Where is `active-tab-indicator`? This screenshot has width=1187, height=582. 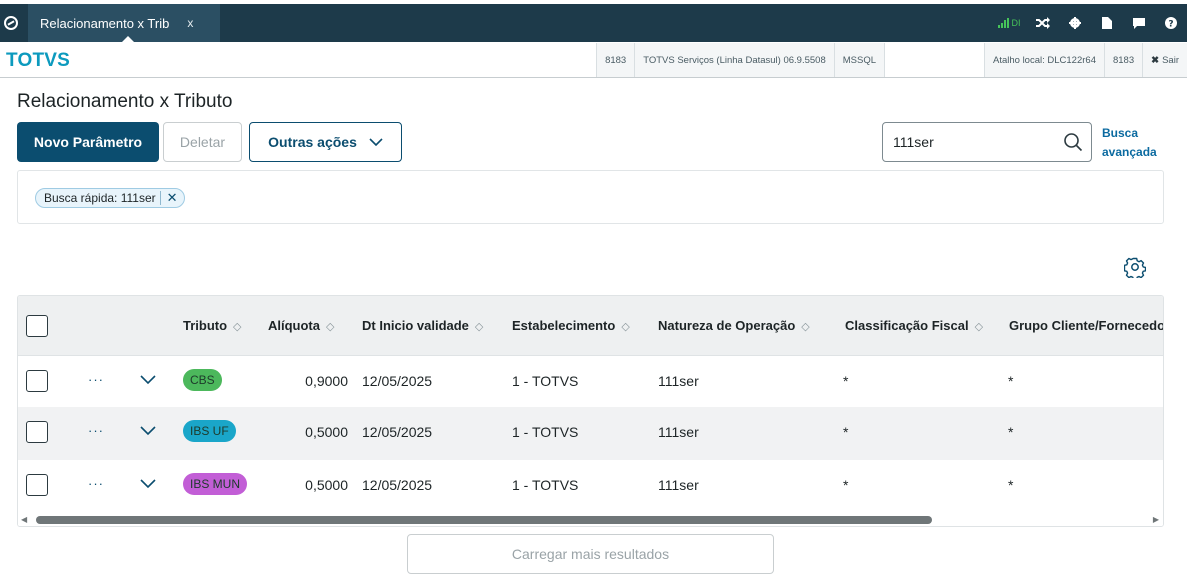 active-tab-indicator is located at coordinates (128, 39).